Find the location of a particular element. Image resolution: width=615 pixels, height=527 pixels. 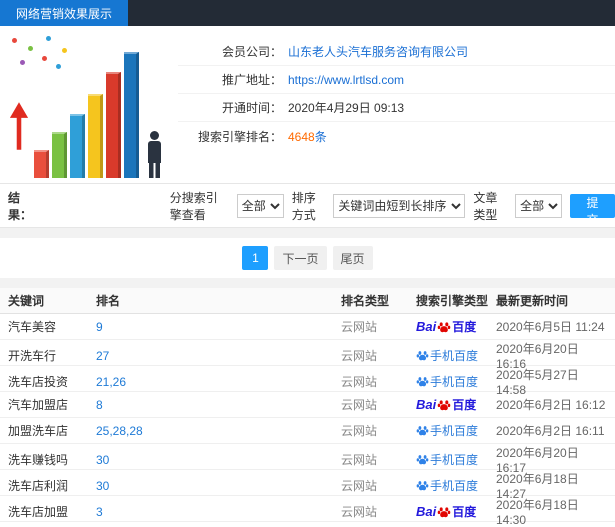

submit-button: 提交 is located at coordinates (592, 210).